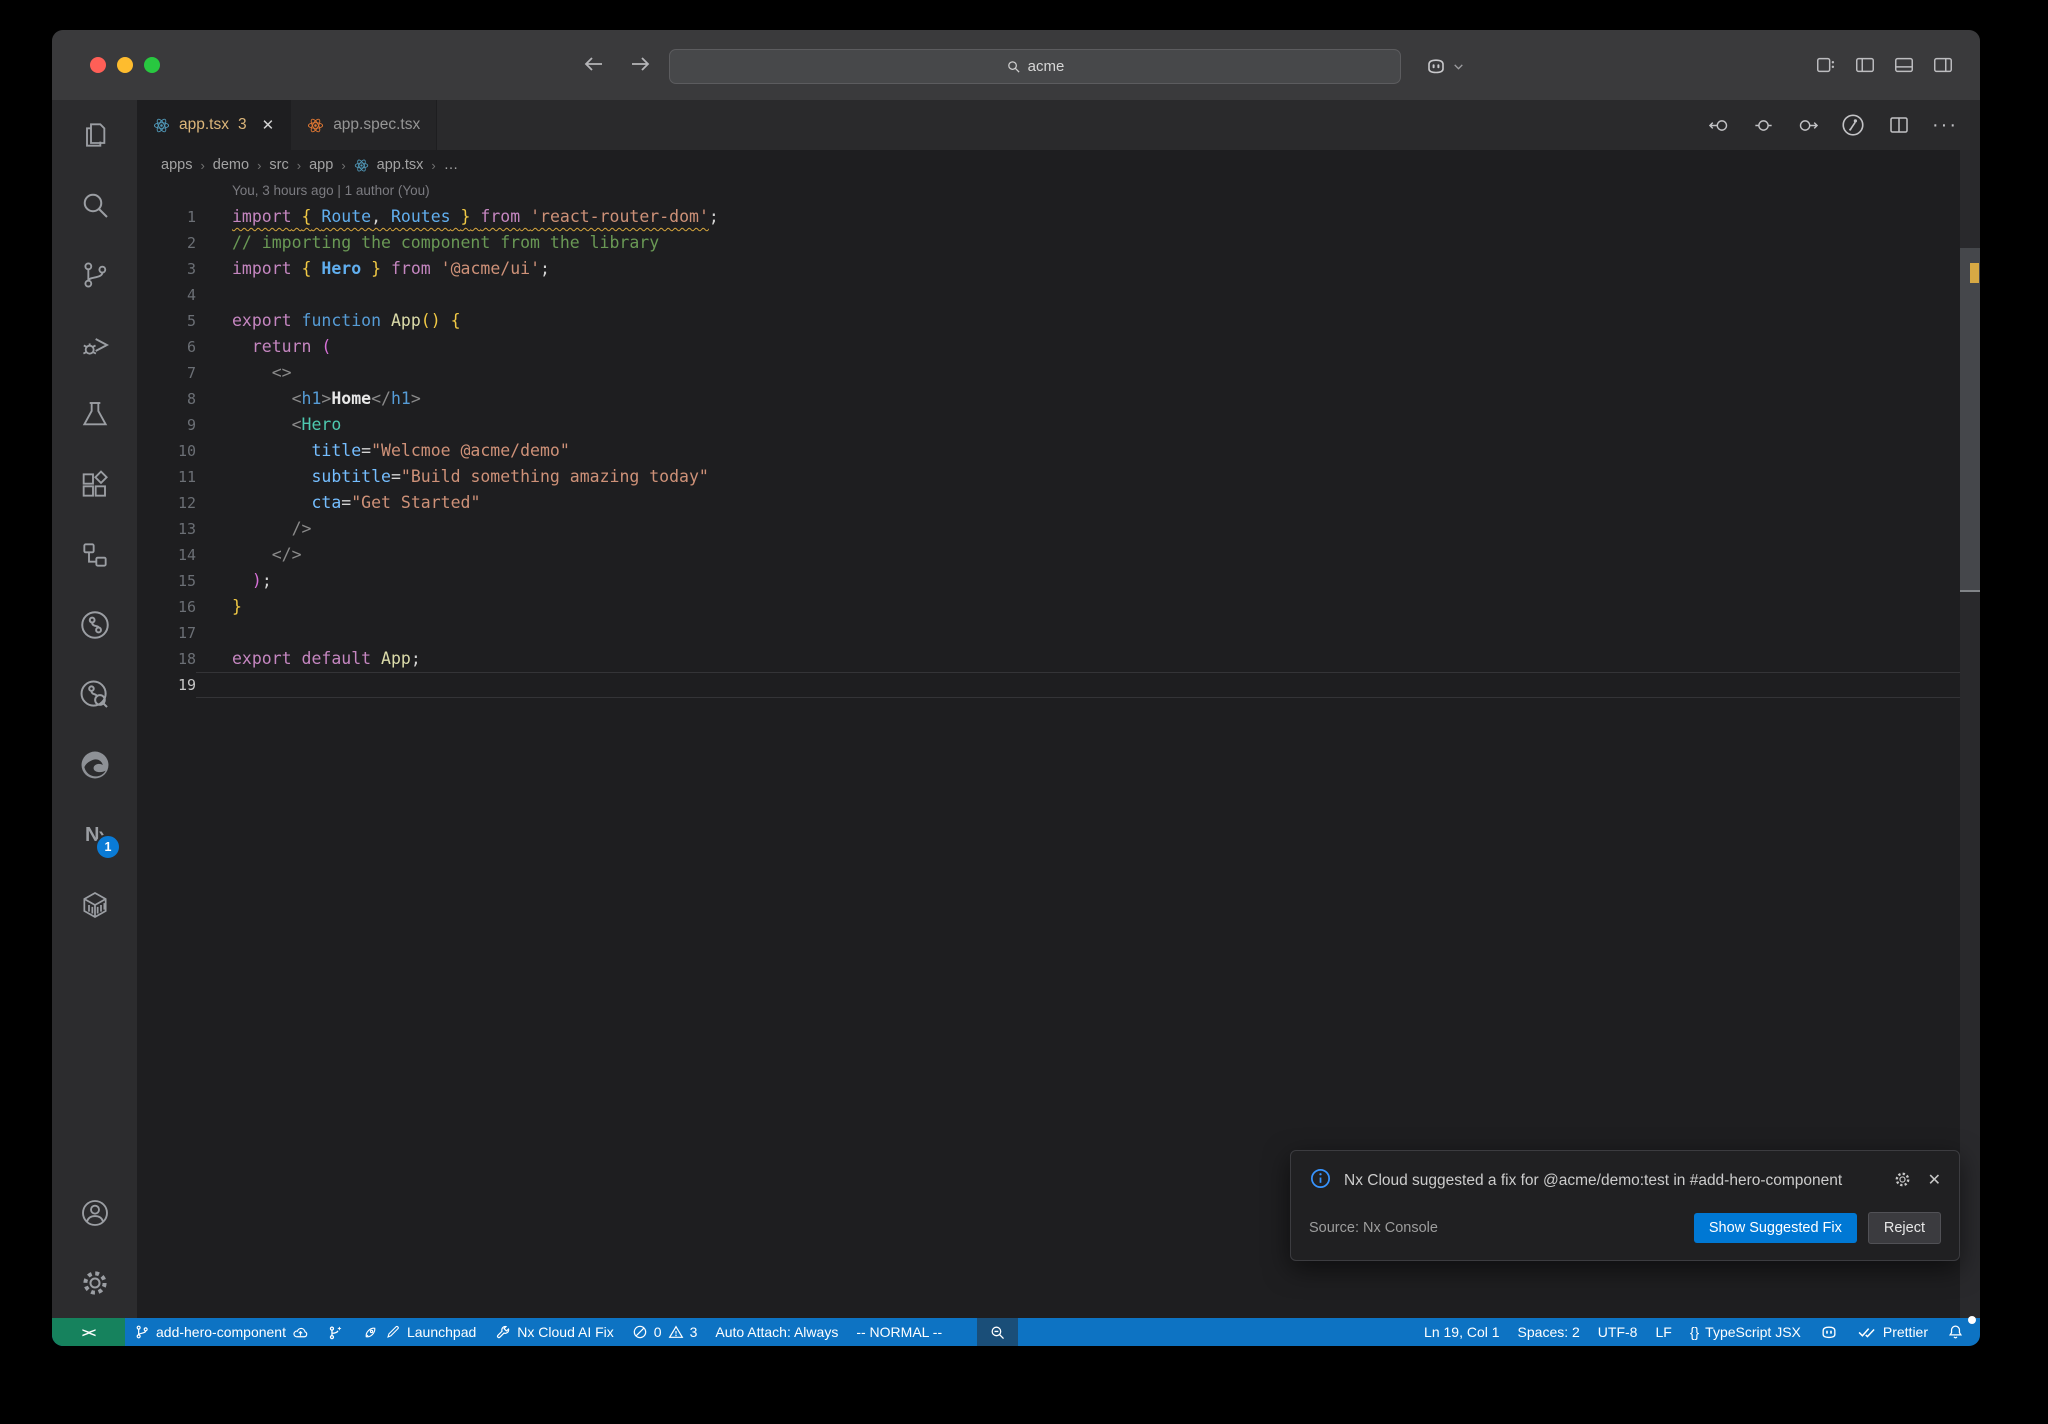  Describe the element at coordinates (1058, 555) in the screenshot. I see `code-line: 14 </>` at that location.